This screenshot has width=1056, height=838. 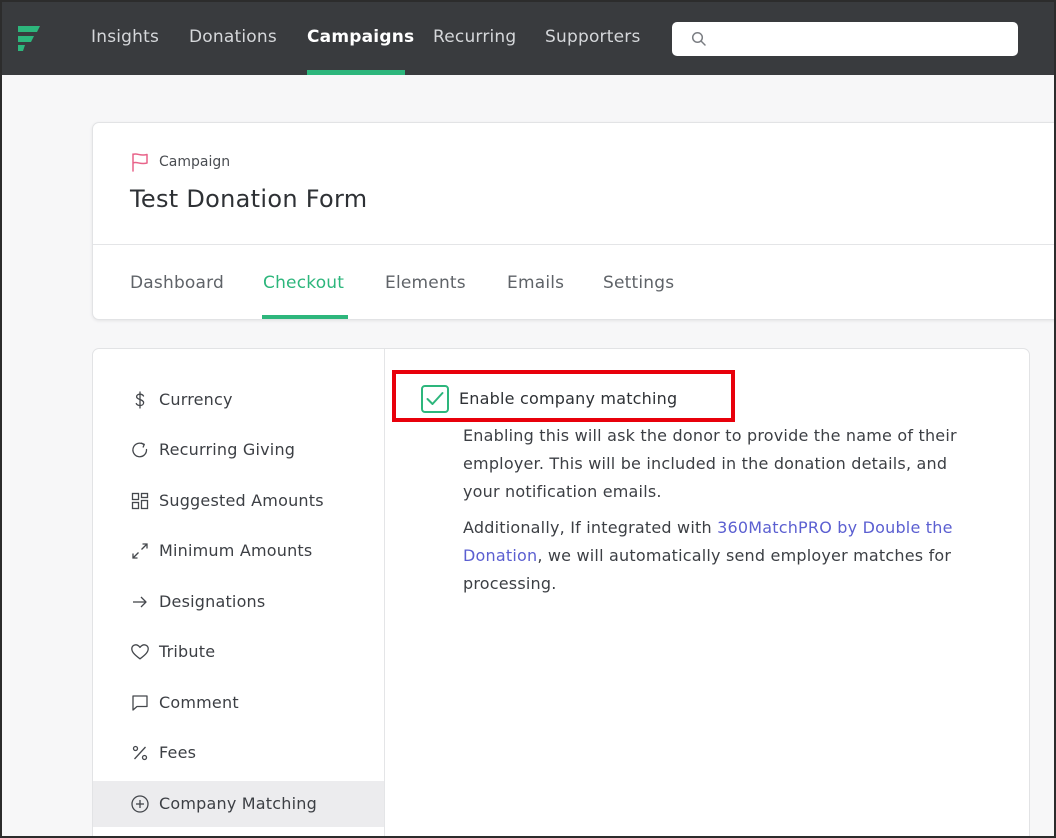 I want to click on nav-insights: Insights, so click(x=125, y=51).